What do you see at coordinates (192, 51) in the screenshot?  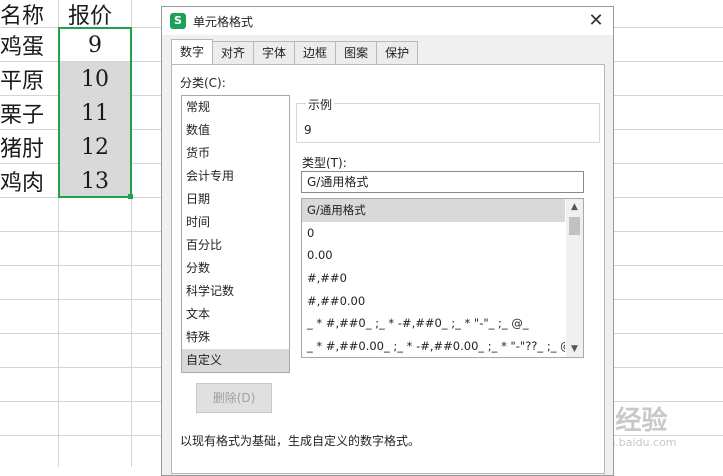 I see `tab-number: 数字` at bounding box center [192, 51].